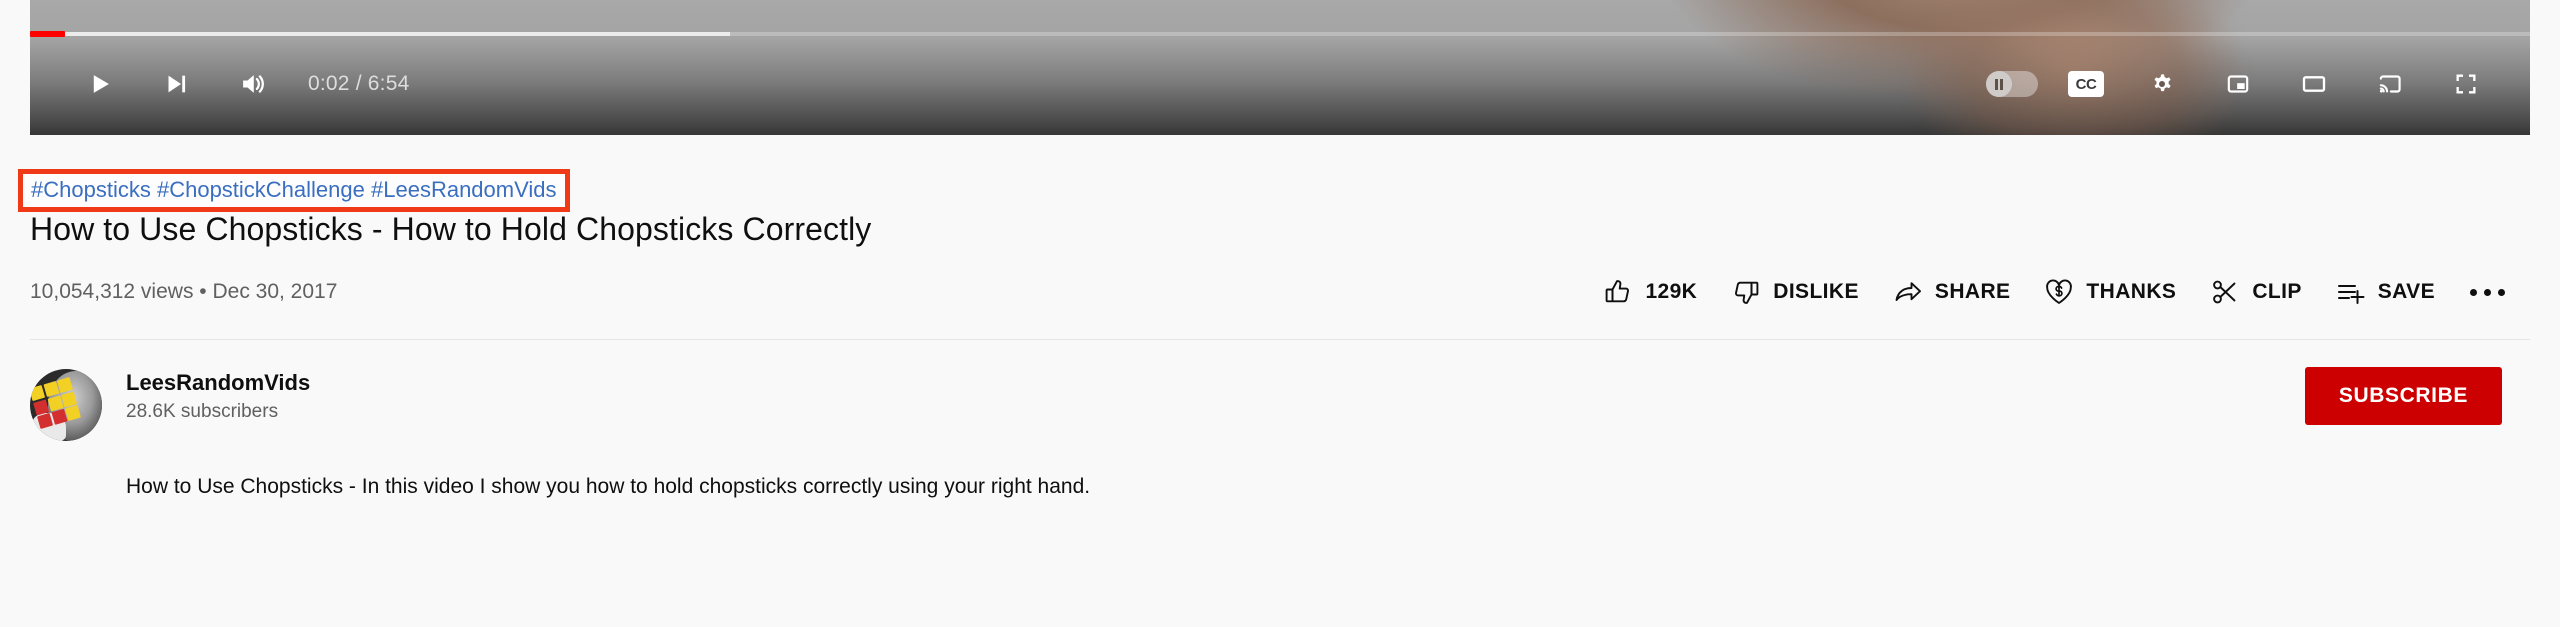 Image resolution: width=2560 pixels, height=627 pixels. What do you see at coordinates (261, 189) in the screenshot?
I see `hashtag-link: #ChopstickChallenge` at bounding box center [261, 189].